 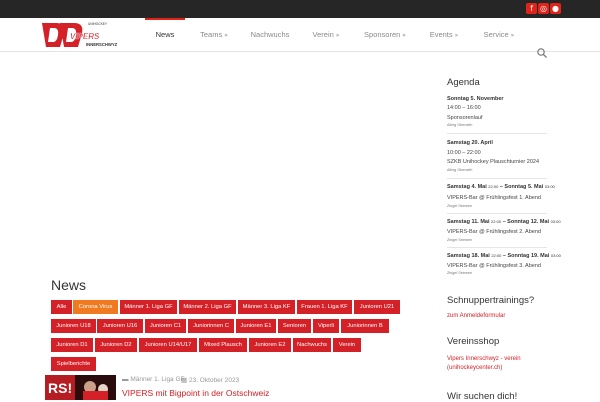 I want to click on event-time: 14:00 – 16:00, so click(x=464, y=108).